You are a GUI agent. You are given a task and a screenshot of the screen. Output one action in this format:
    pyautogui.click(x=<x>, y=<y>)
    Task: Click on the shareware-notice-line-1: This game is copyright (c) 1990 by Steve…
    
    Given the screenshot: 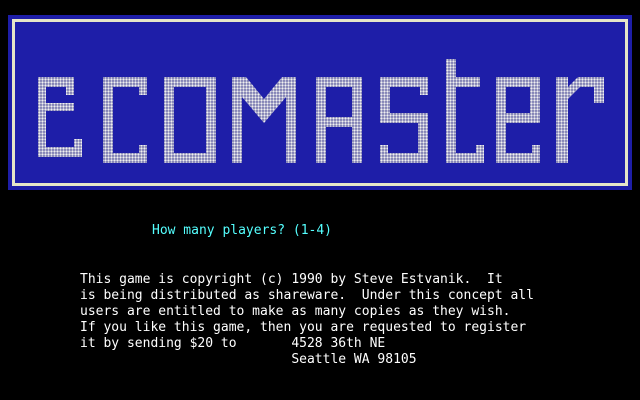 What is the action you would take?
    pyautogui.click(x=291, y=279)
    